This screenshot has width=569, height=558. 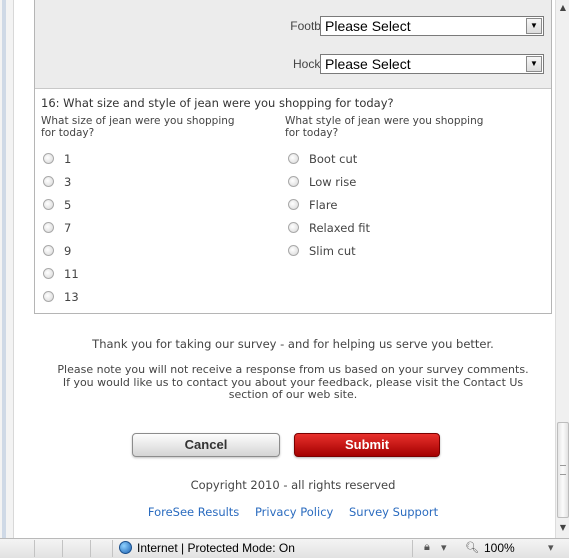 I want to click on lock-icon: 🔒︎, so click(x=427, y=547).